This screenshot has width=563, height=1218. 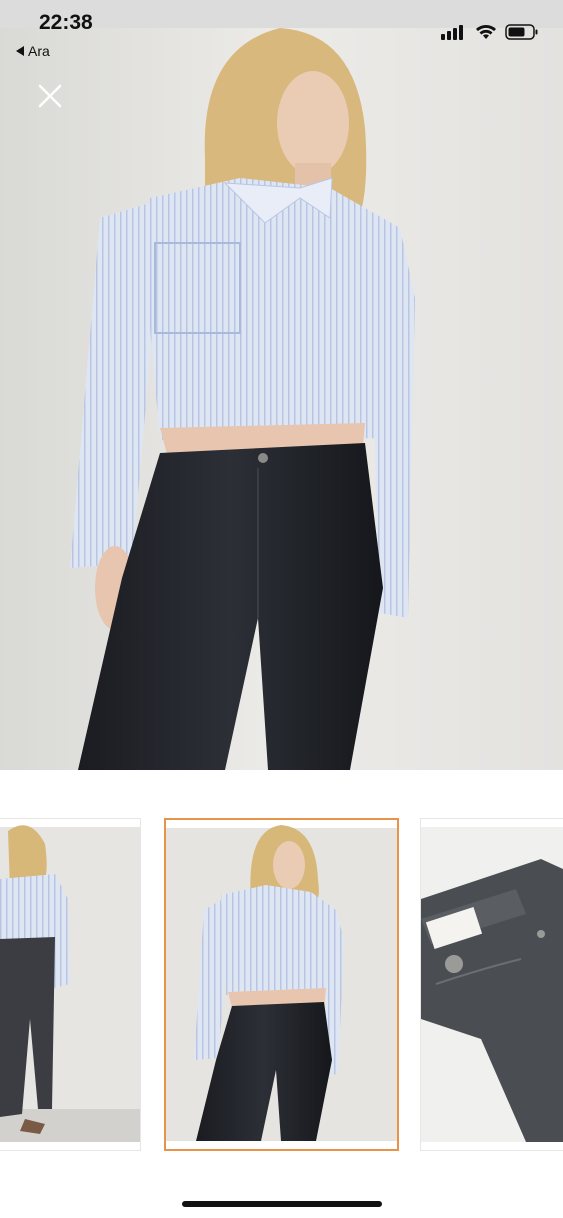 I want to click on status-time: 22:38, so click(x=66, y=22).